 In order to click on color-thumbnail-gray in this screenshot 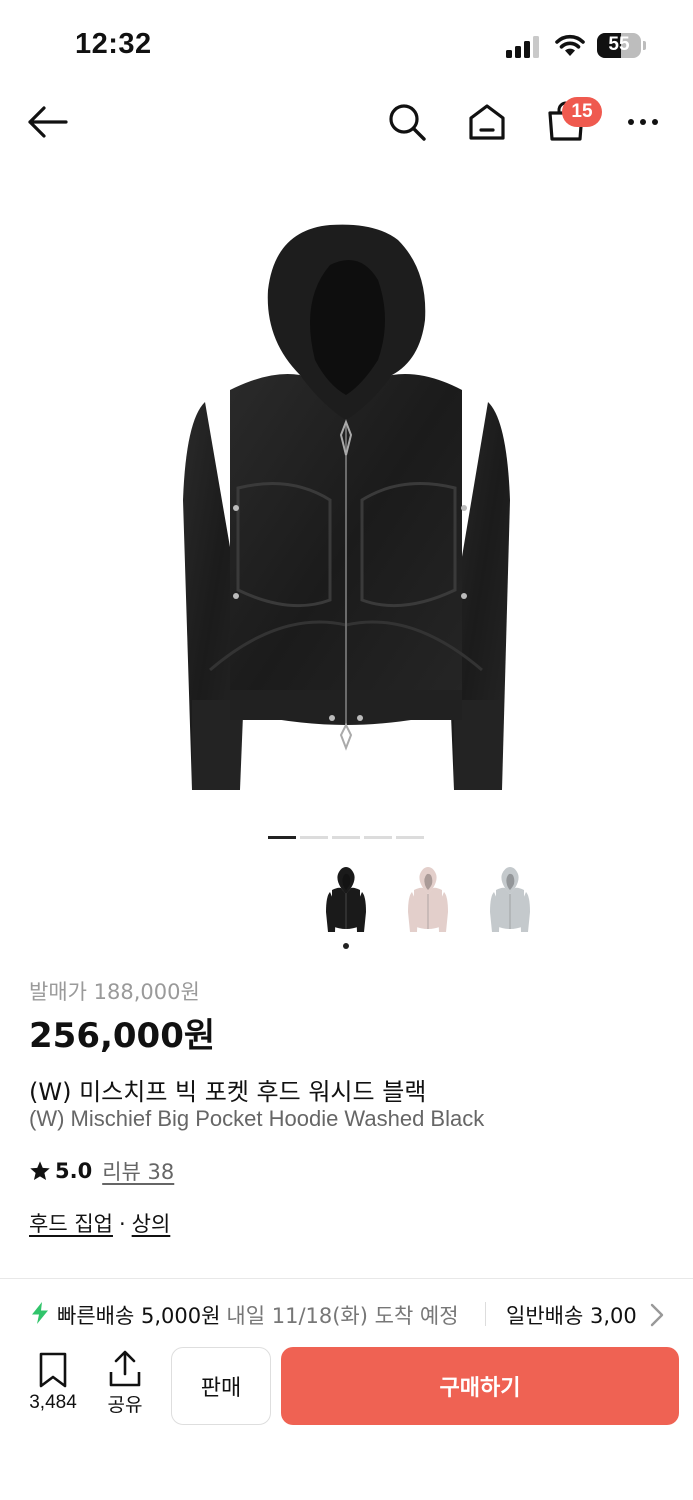, I will do `click(510, 900)`.